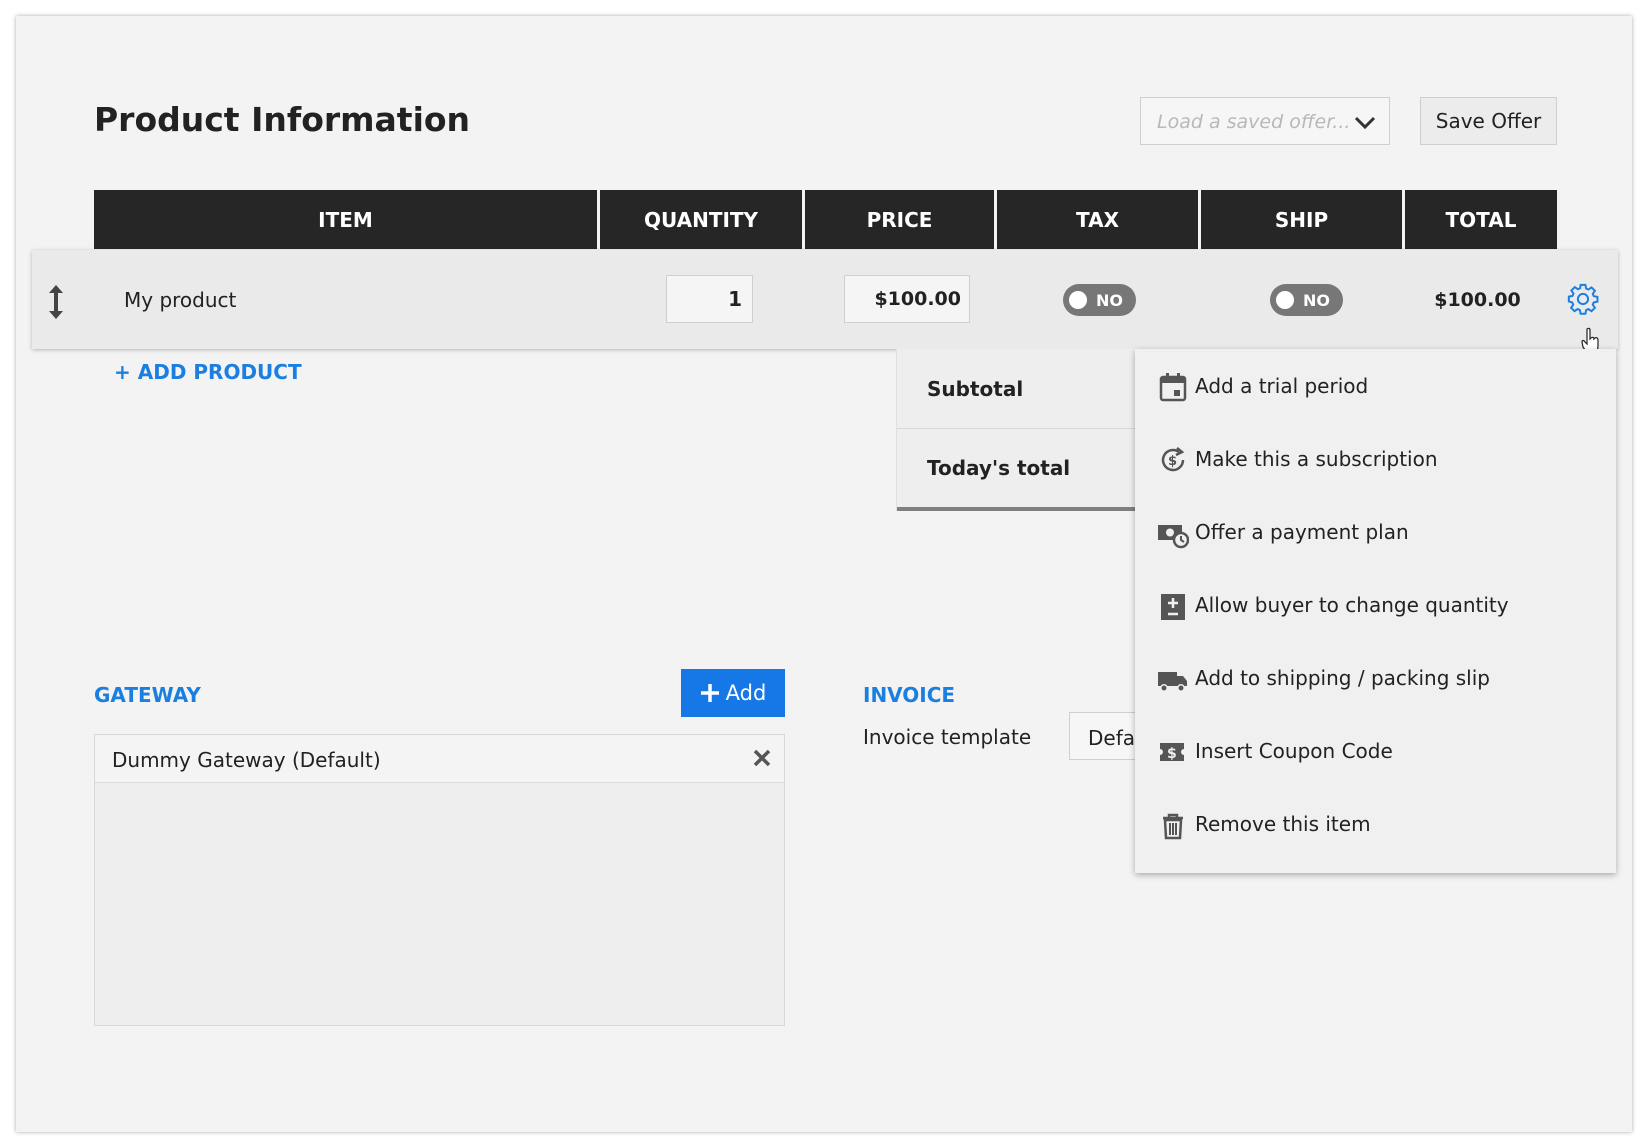 The image size is (1648, 1146). I want to click on menu-item-label: Insert Coupon Code, so click(1294, 751).